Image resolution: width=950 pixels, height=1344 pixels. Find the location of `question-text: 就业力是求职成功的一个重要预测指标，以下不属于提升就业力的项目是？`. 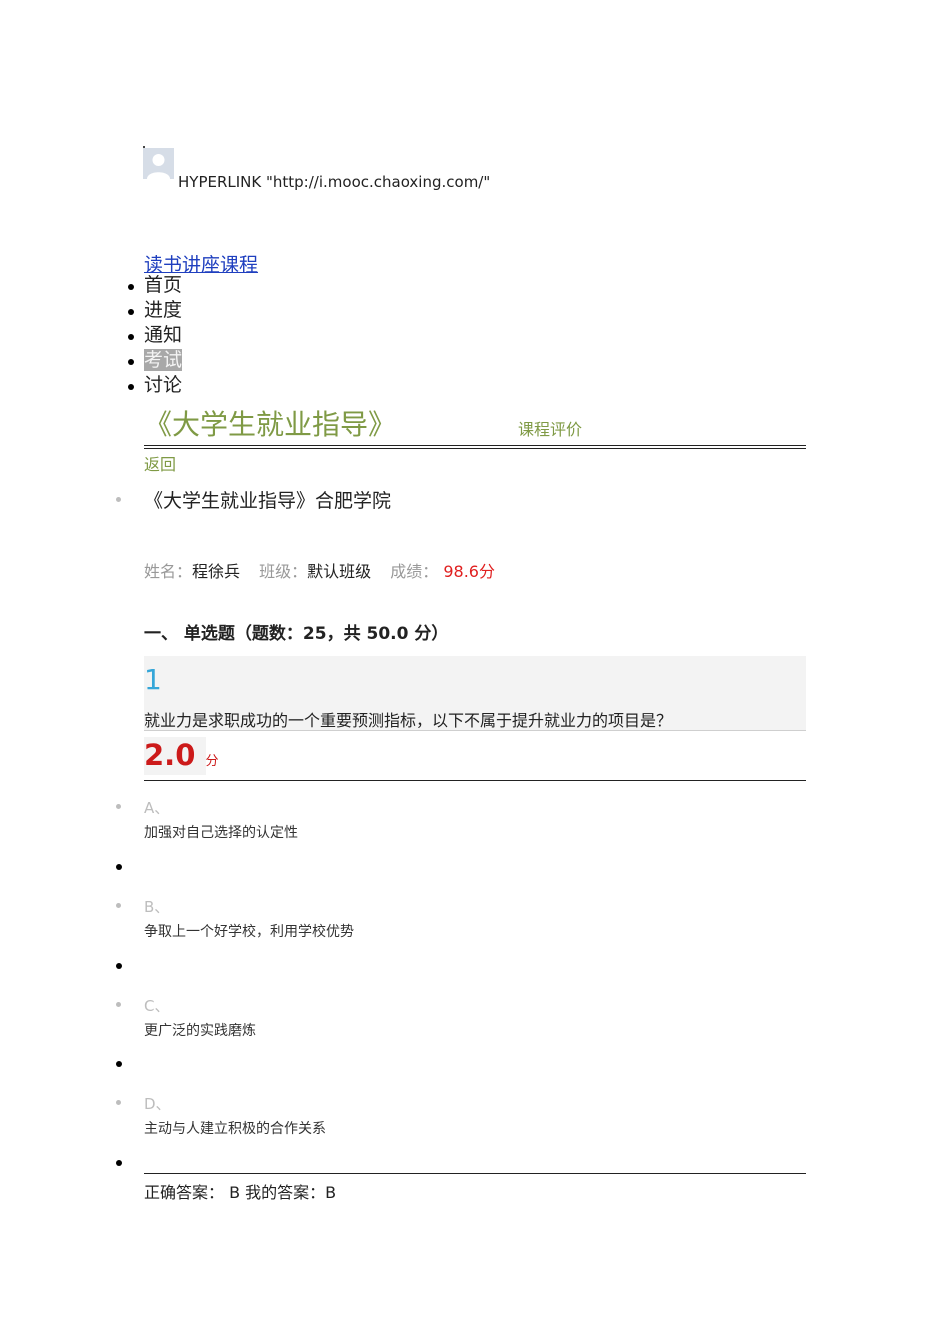

question-text: 就业力是求职成功的一个重要预测指标，以下不属于提升就业力的项目是？ is located at coordinates (408, 720).